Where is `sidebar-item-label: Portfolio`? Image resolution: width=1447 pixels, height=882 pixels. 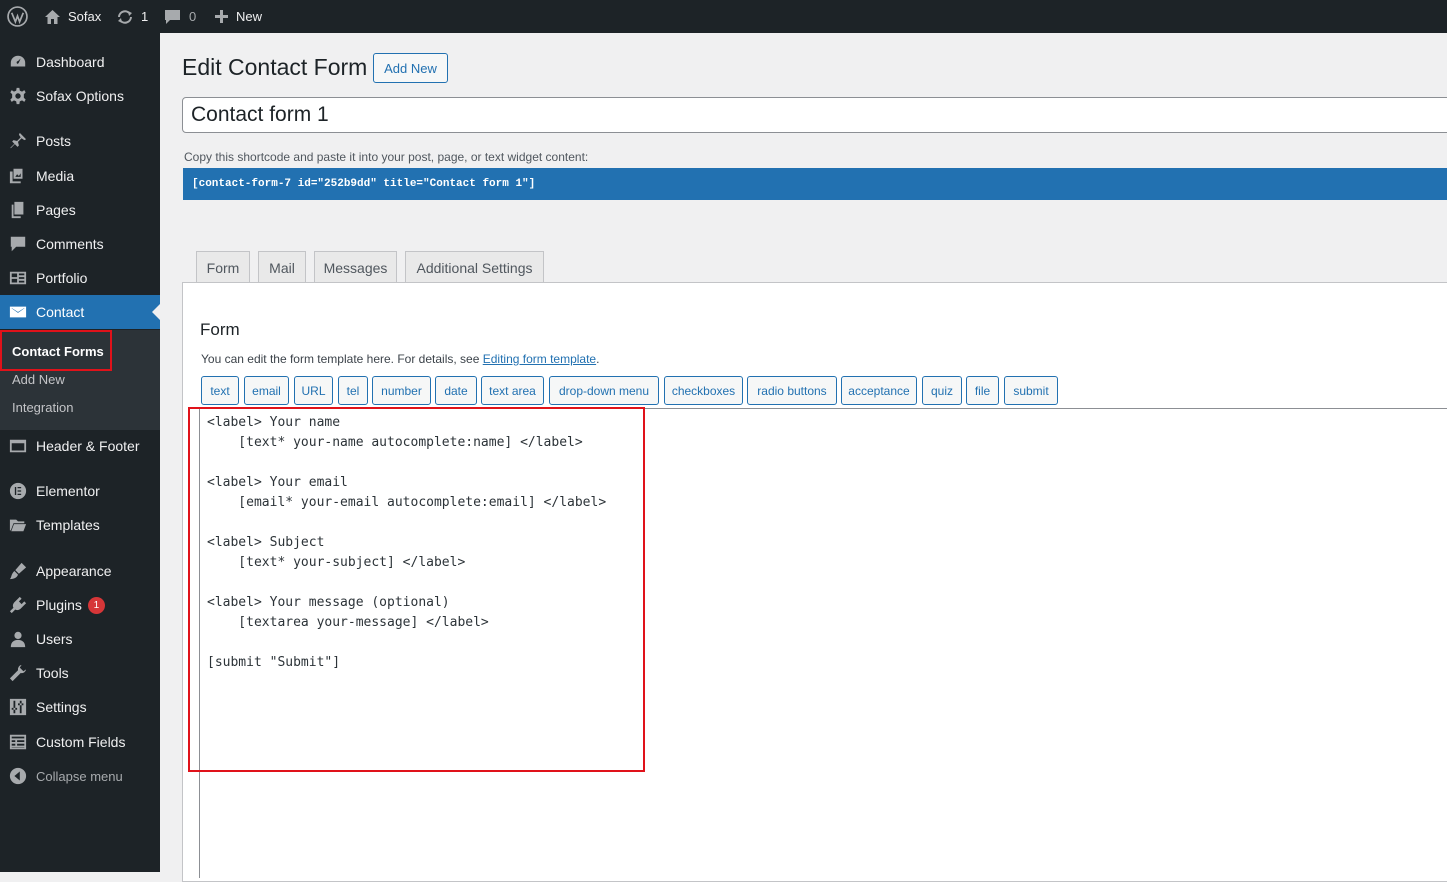 sidebar-item-label: Portfolio is located at coordinates (62, 278).